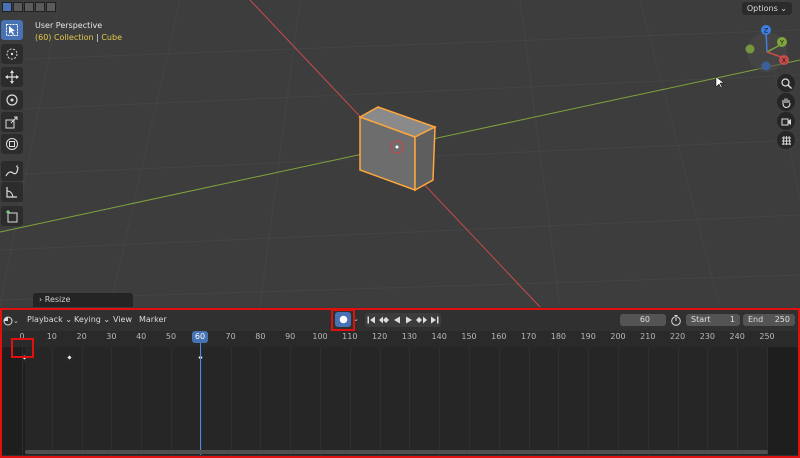  I want to click on 3d-cursor-icon, so click(12, 54).